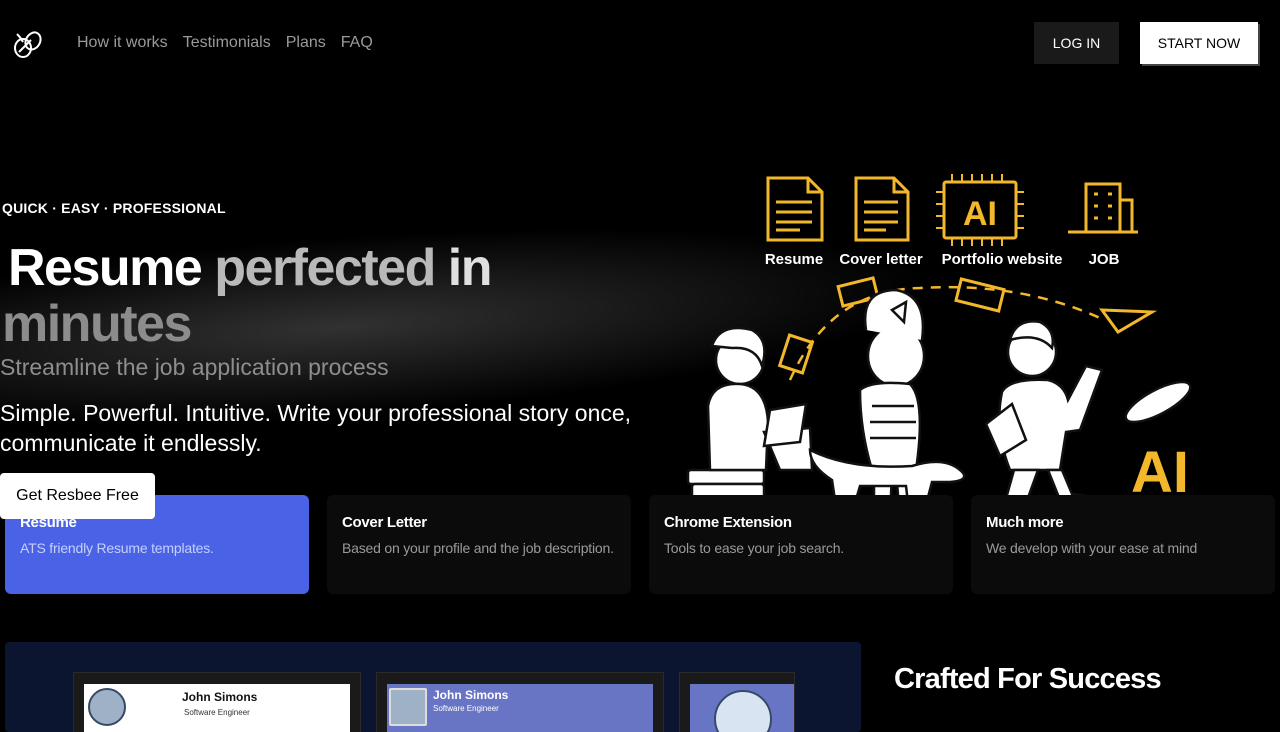 The height and width of the screenshot is (732, 1280). Describe the element at coordinates (117, 548) in the screenshot. I see `feature-desc: ATS friendly Resume templates.` at that location.